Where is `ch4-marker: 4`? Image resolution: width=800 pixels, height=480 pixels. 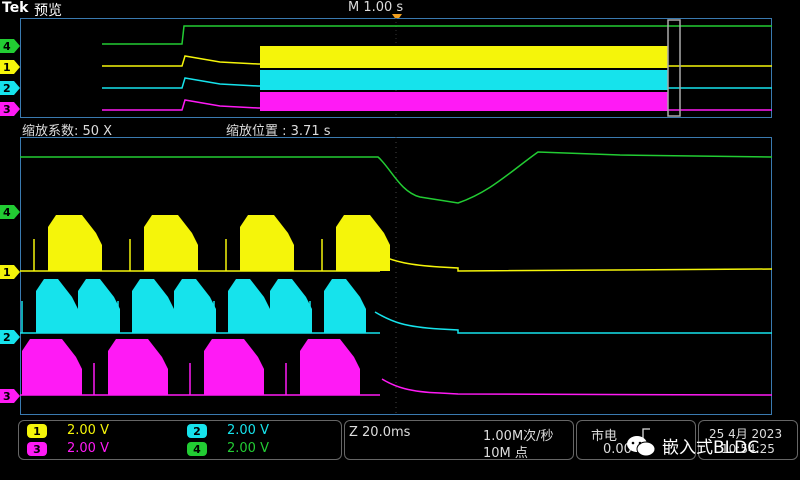
ch4-marker: 4 is located at coordinates (10, 212).